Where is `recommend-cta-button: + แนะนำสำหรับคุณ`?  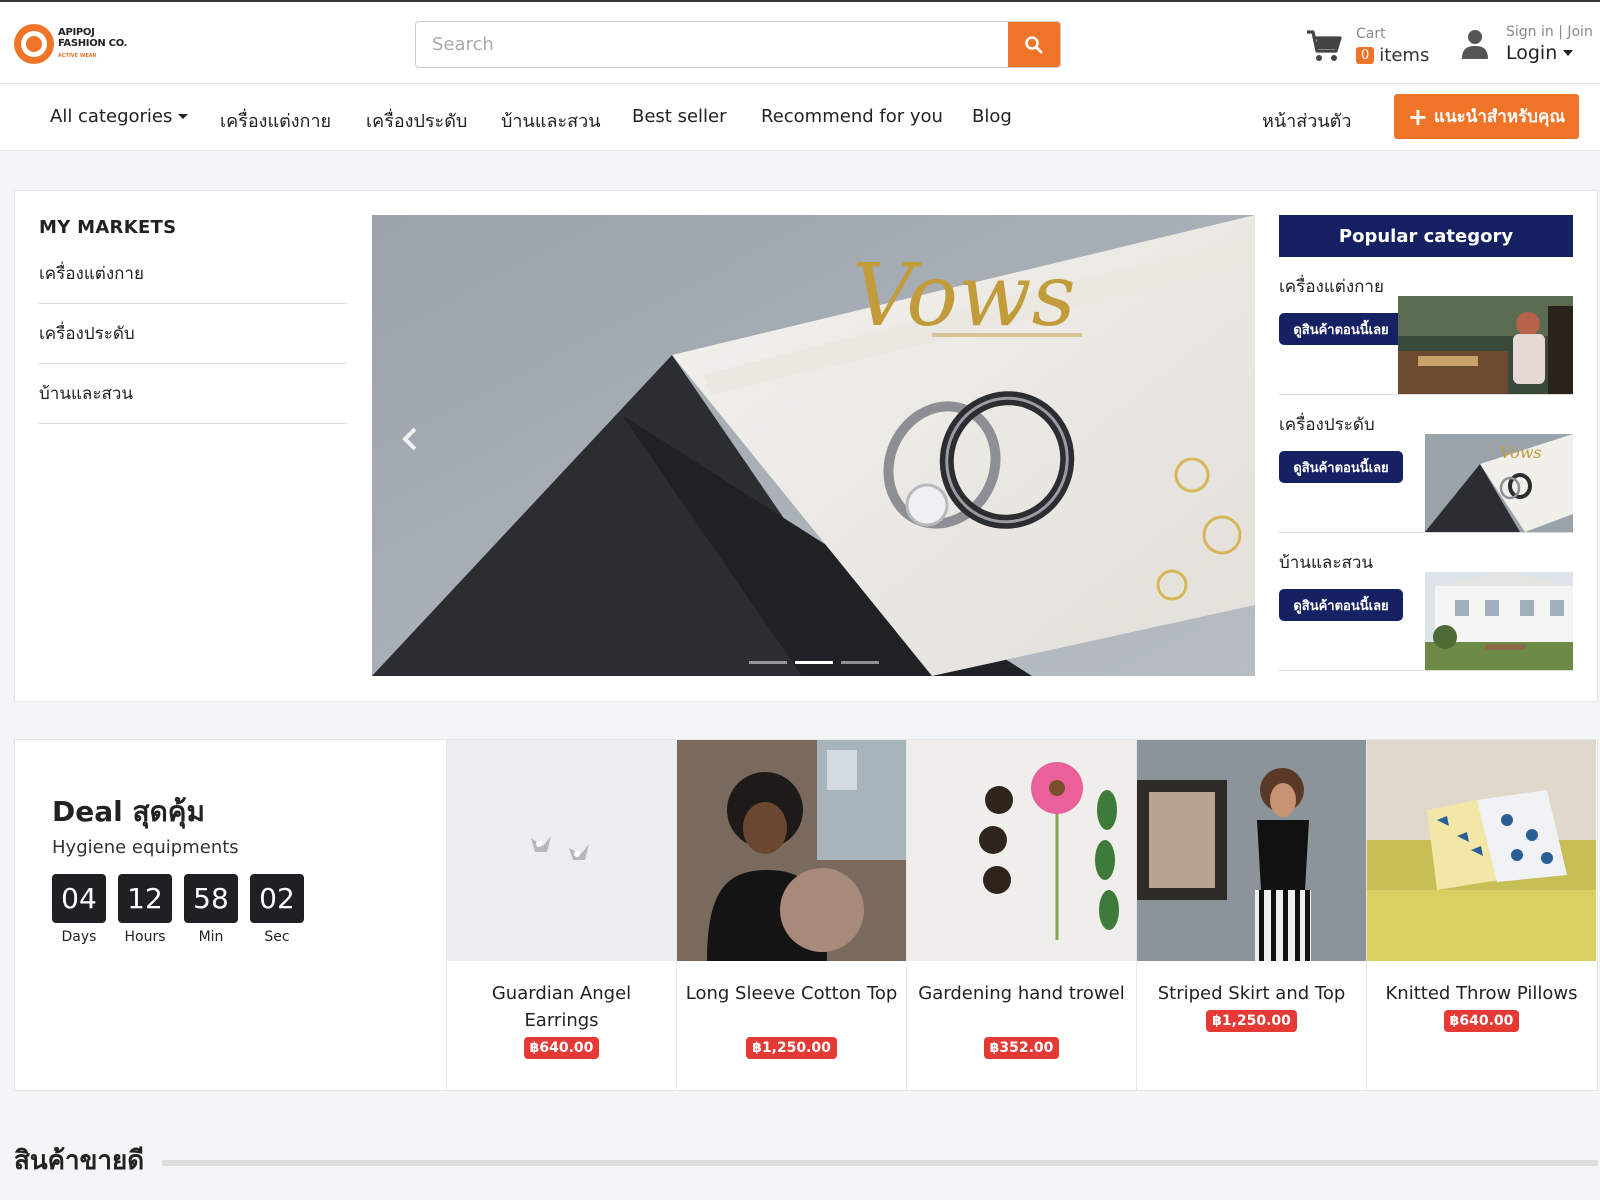
recommend-cta-button: + แนะนำสำหรับคุณ is located at coordinates (1486, 116).